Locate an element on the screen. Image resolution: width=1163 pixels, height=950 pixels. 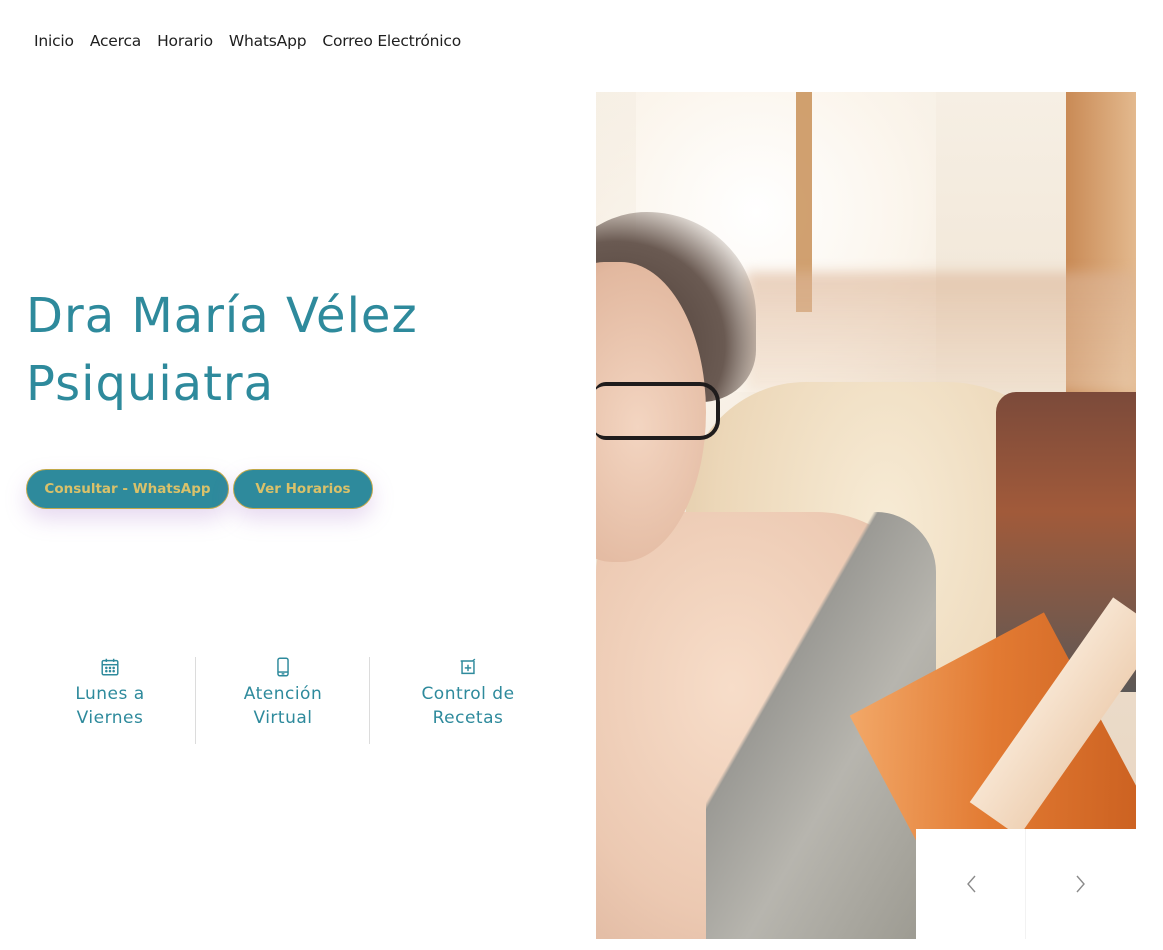
prescription-icon is located at coordinates (468, 666).